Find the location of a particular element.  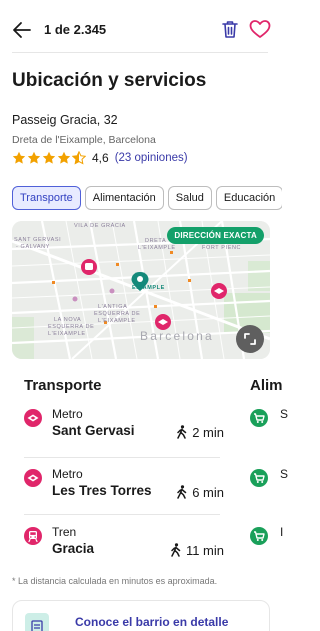

food-item-type: I is located at coordinates (282, 532).